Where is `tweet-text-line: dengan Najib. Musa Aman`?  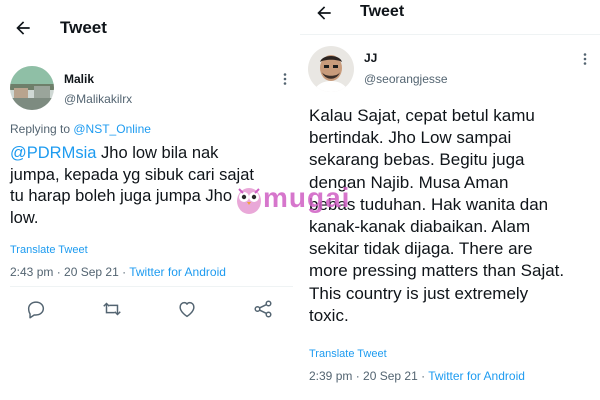 tweet-text-line: dengan Najib. Musa Aman is located at coordinates (409, 182).